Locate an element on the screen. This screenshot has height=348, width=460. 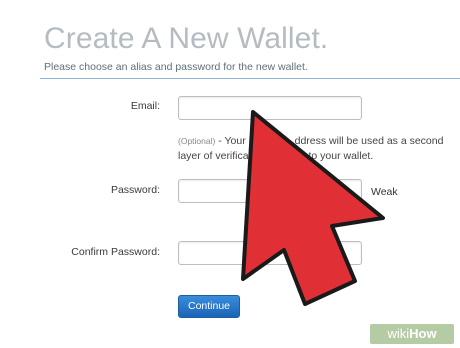
password-label: Password: is located at coordinates (135, 190).